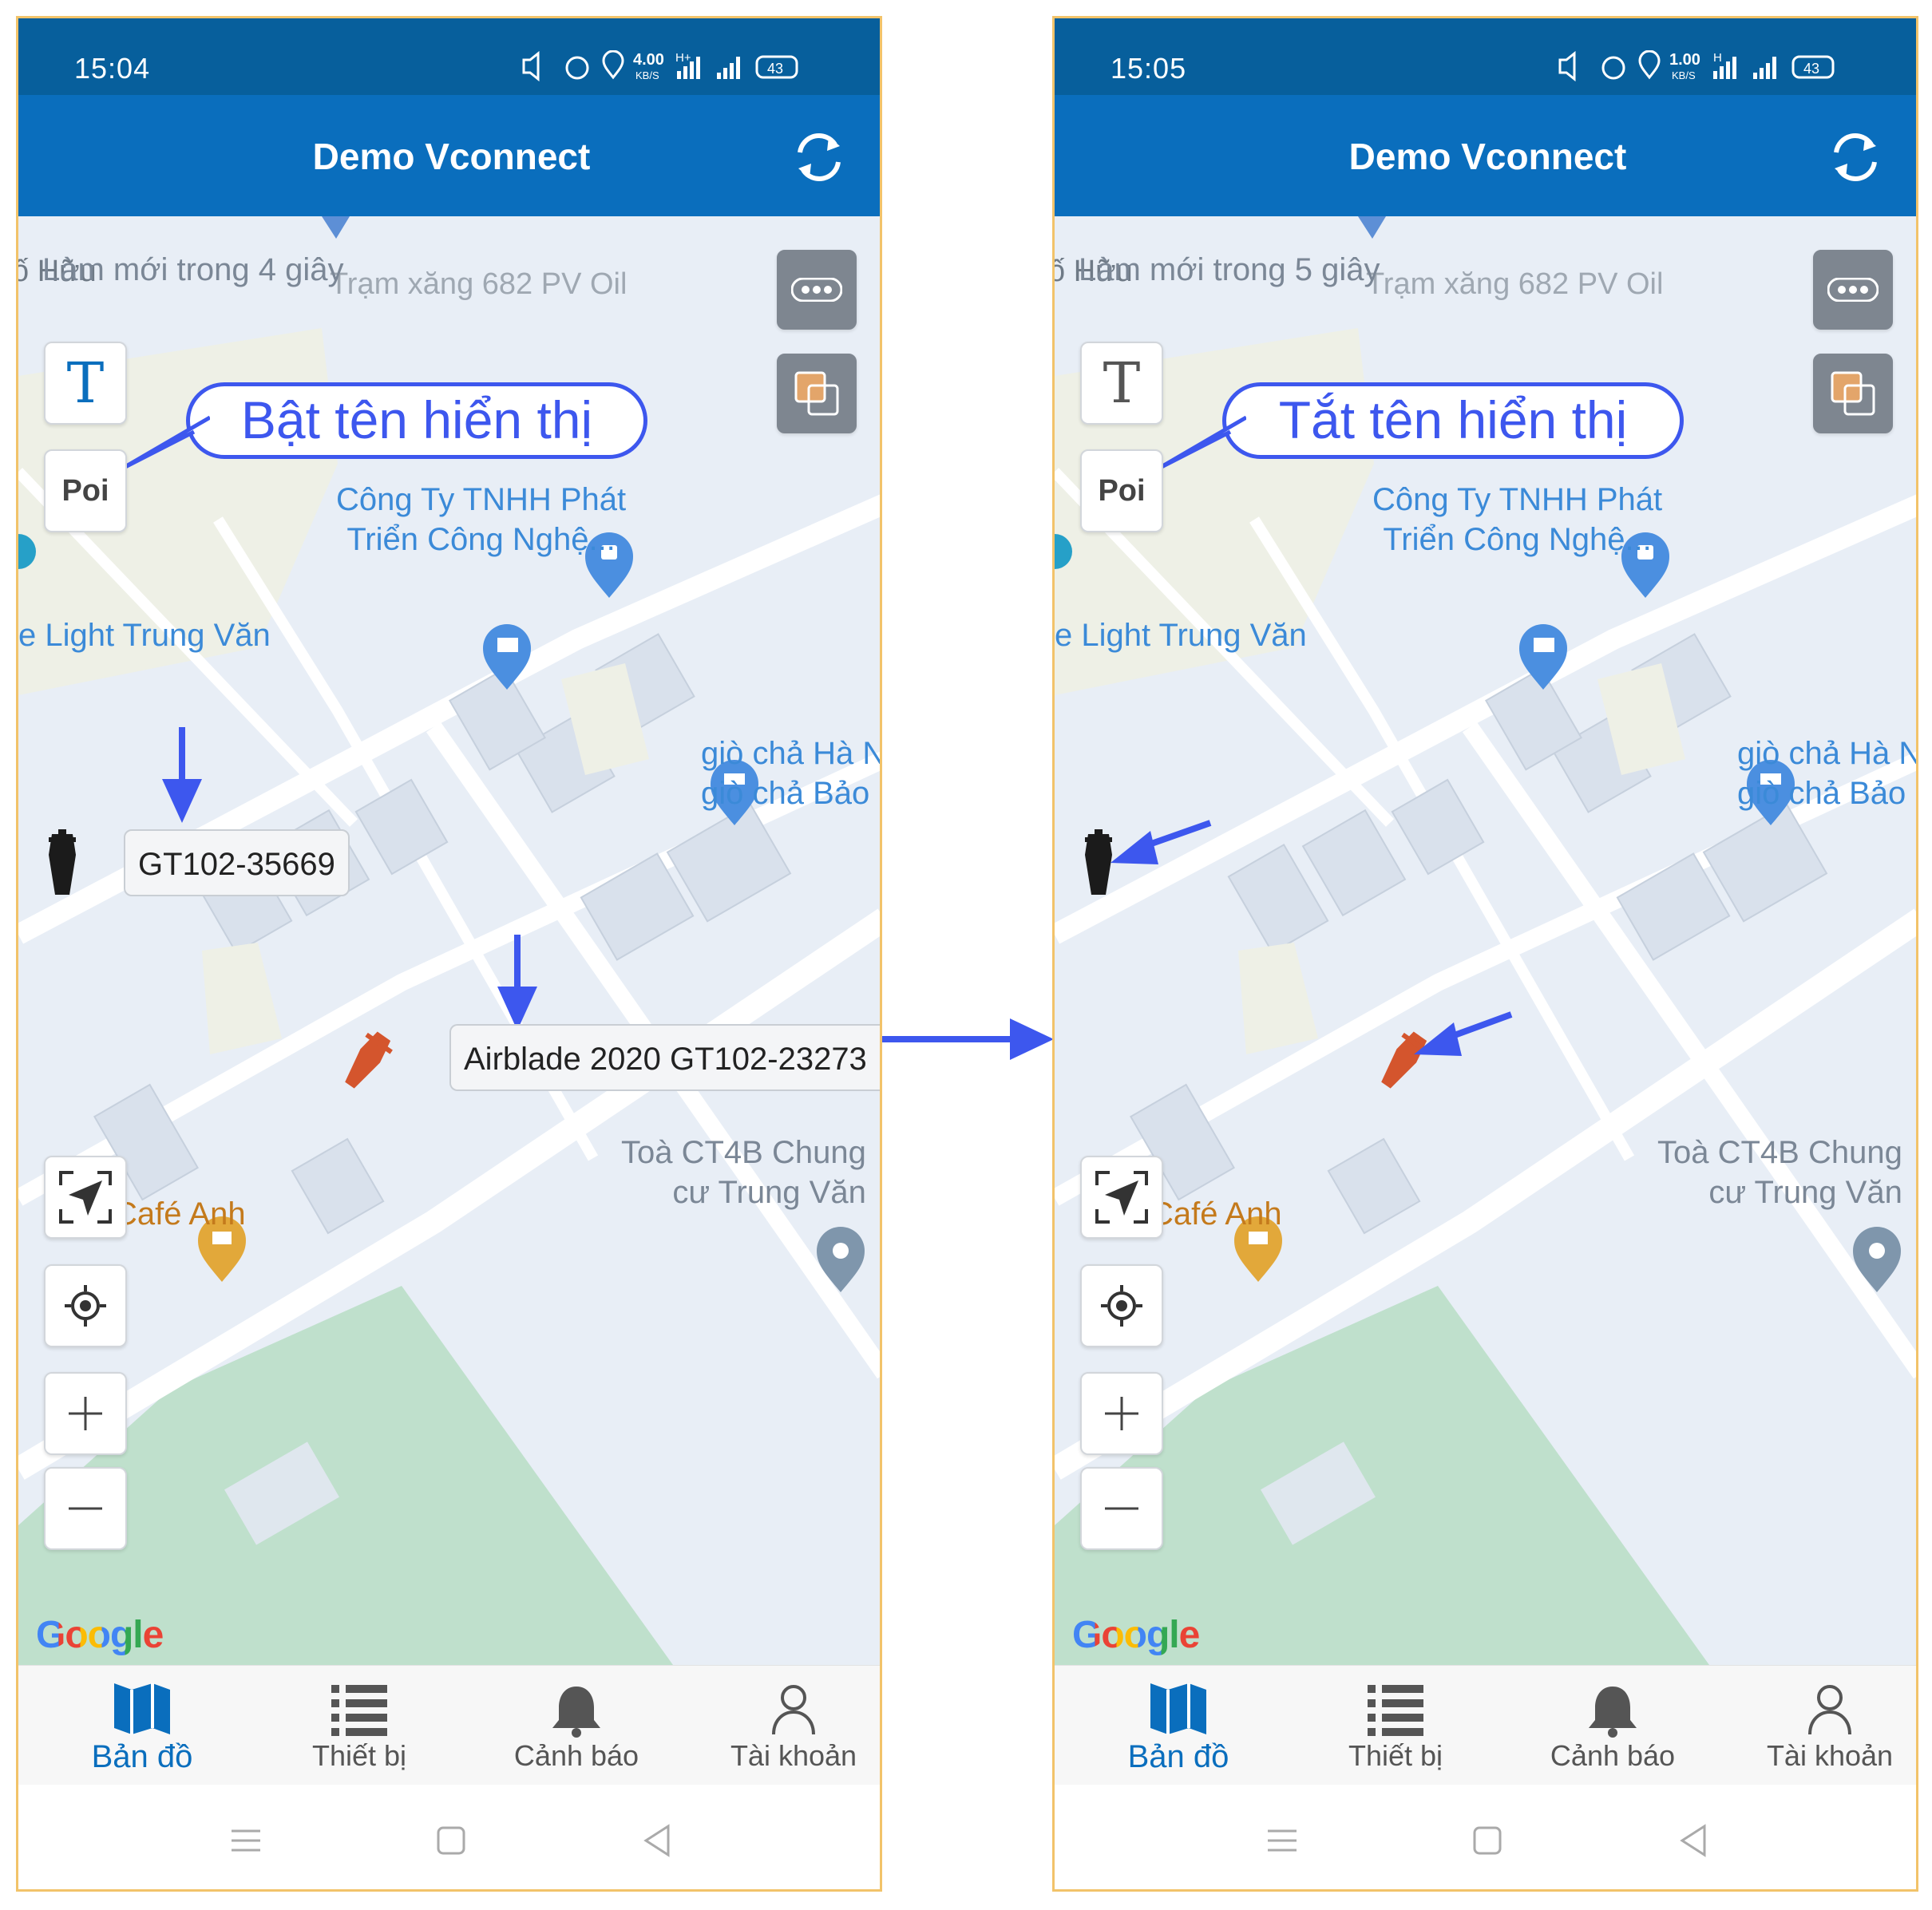 This screenshot has height=1910, width=1932. Describe the element at coordinates (531, 66) in the screenshot. I see `mute-vibrate-icon` at that location.